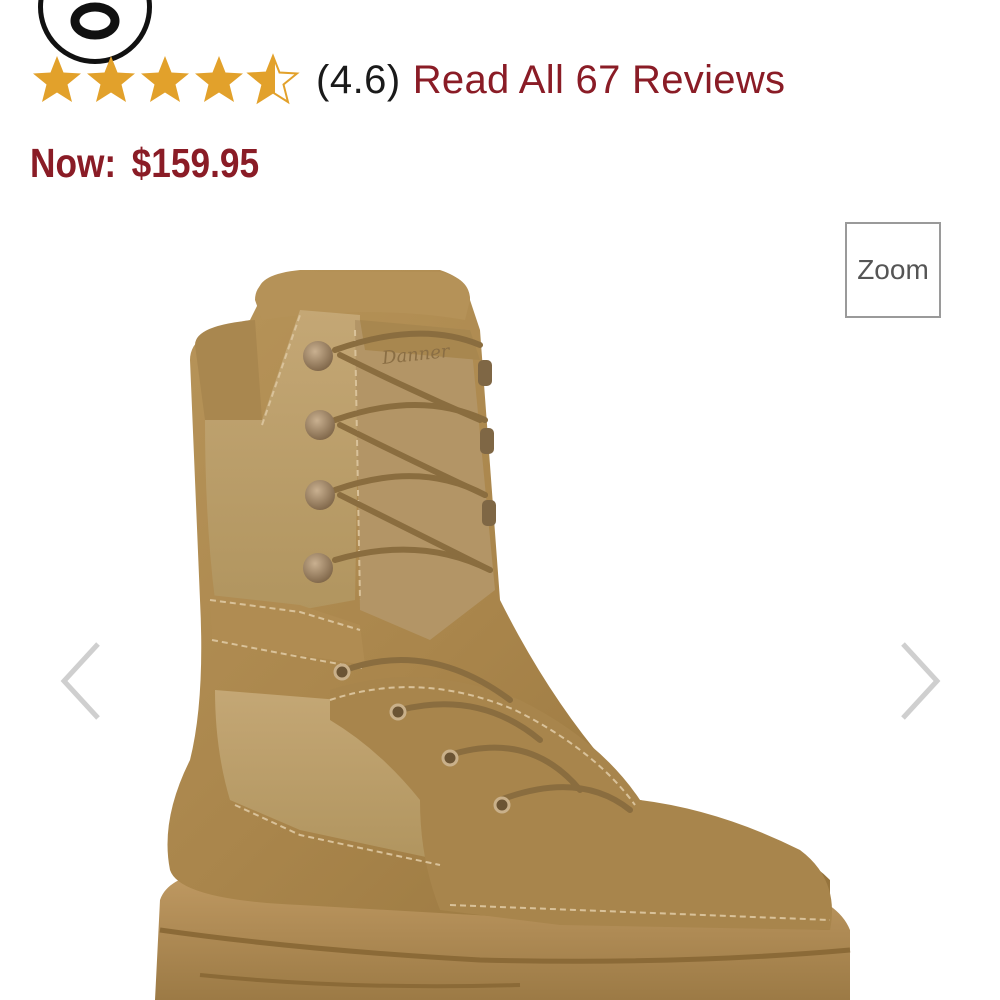 Image resolution: width=1000 pixels, height=1000 pixels. What do you see at coordinates (599, 80) in the screenshot?
I see `read-reviews-link: Read All 67 Reviews` at bounding box center [599, 80].